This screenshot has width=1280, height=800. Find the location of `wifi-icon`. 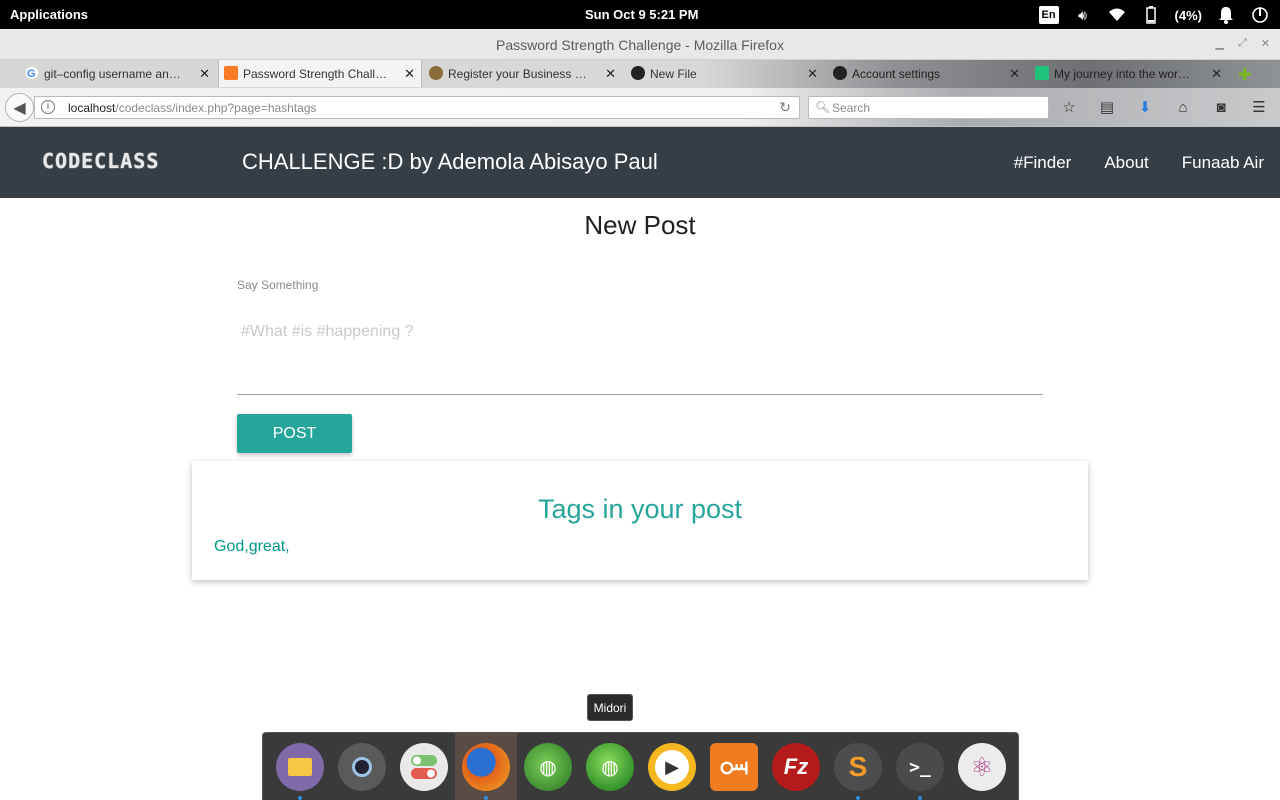

wifi-icon is located at coordinates (1117, 15).